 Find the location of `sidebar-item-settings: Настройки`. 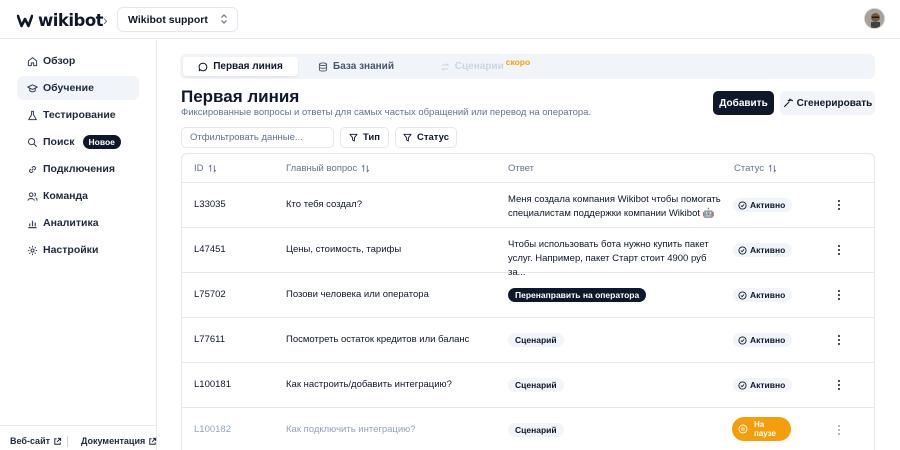

sidebar-item-settings: Настройки is located at coordinates (78, 250).